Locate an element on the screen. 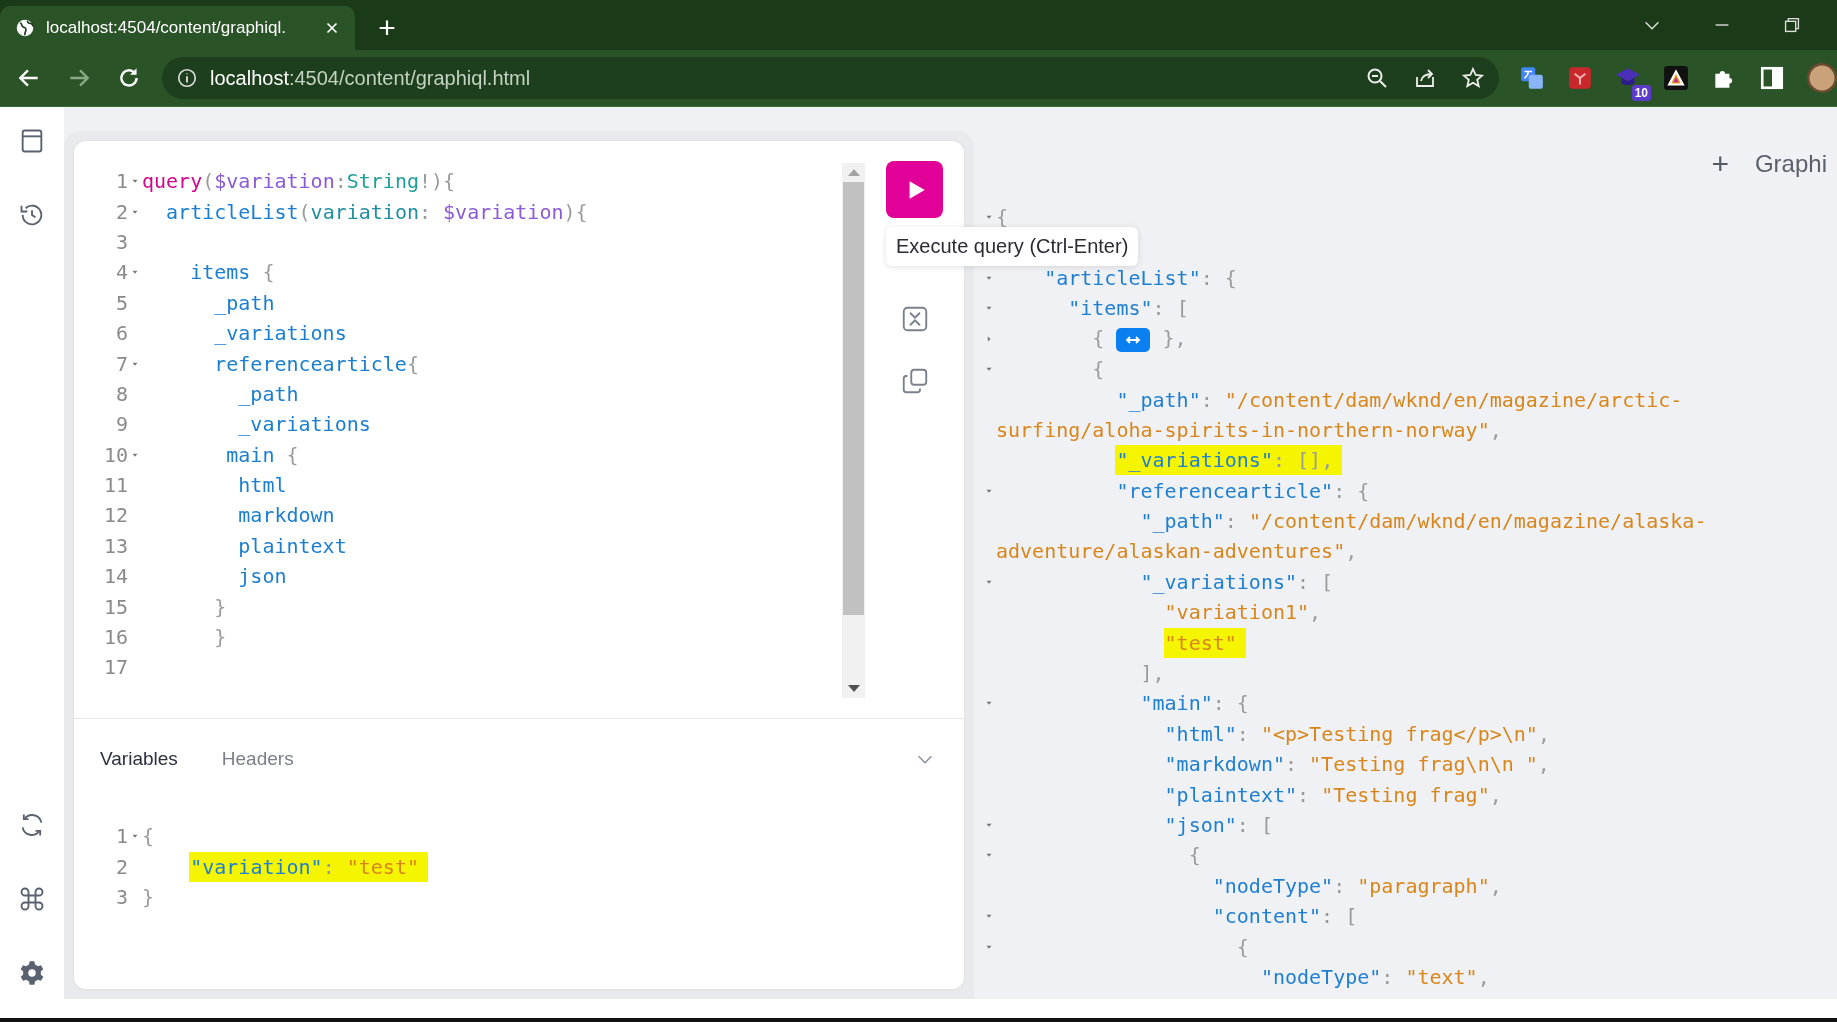  info-icon is located at coordinates (187, 78).